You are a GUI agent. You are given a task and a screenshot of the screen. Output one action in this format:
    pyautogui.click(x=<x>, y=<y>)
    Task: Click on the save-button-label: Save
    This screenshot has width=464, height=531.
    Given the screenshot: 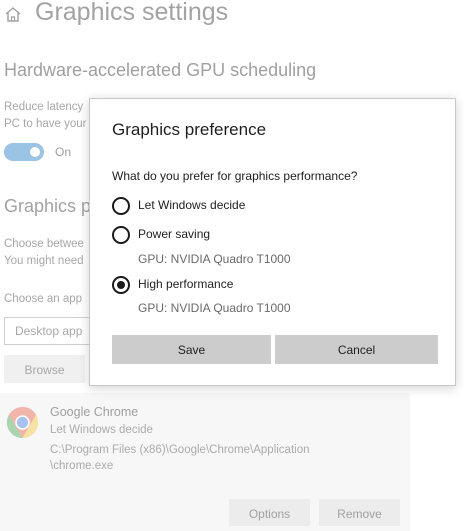 What is the action you would take?
    pyautogui.click(x=191, y=350)
    